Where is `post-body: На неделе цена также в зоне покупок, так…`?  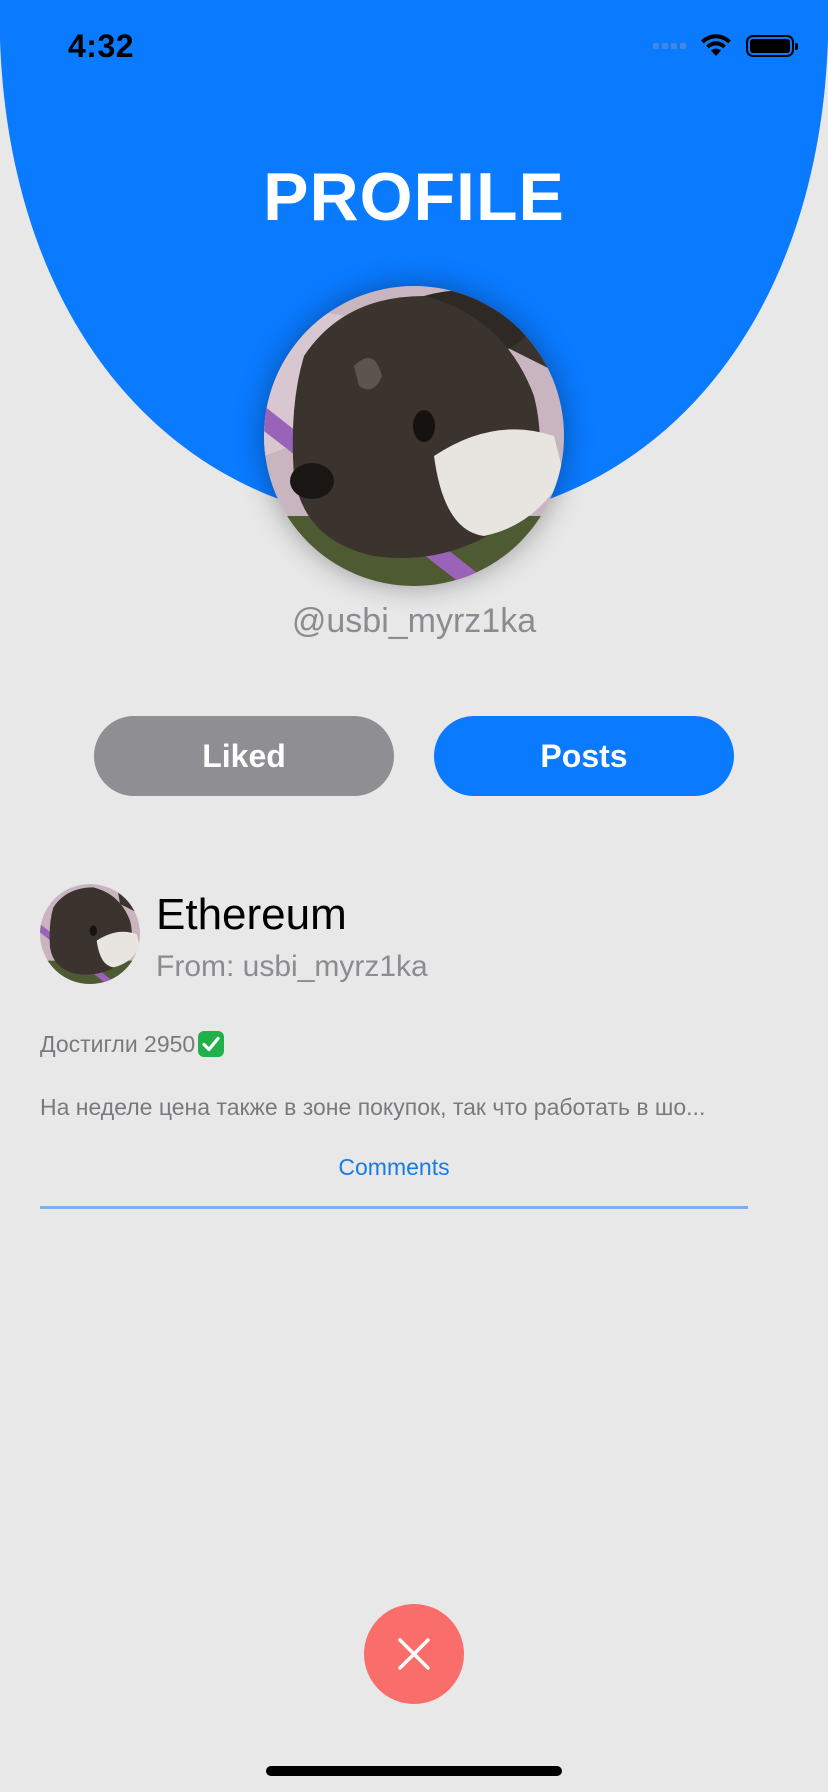
post-body: На неделе цена также в зоне покупок, так… is located at coordinates (373, 1107).